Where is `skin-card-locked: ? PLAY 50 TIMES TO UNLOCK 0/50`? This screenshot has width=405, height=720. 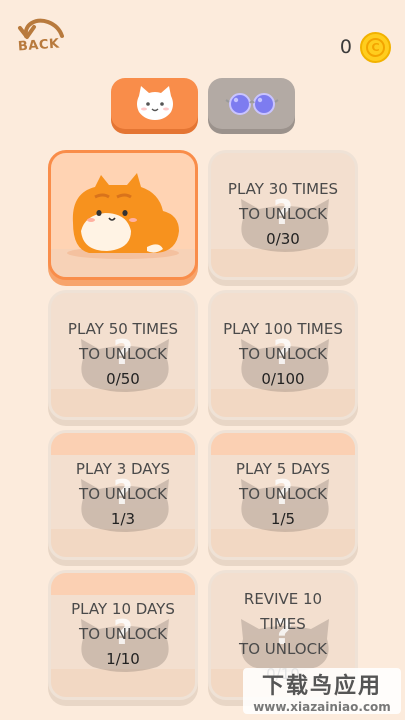 skin-card-locked: ? PLAY 50 TIMES TO UNLOCK 0/50 is located at coordinates (123, 355).